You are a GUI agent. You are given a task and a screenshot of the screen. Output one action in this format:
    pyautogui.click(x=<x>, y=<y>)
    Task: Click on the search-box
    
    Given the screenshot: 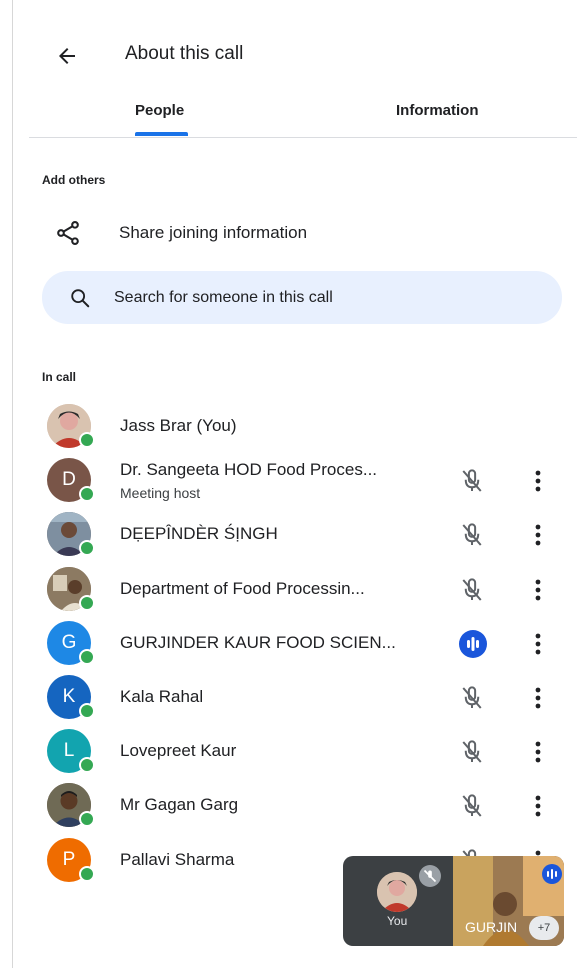 What is the action you would take?
    pyautogui.click(x=302, y=297)
    